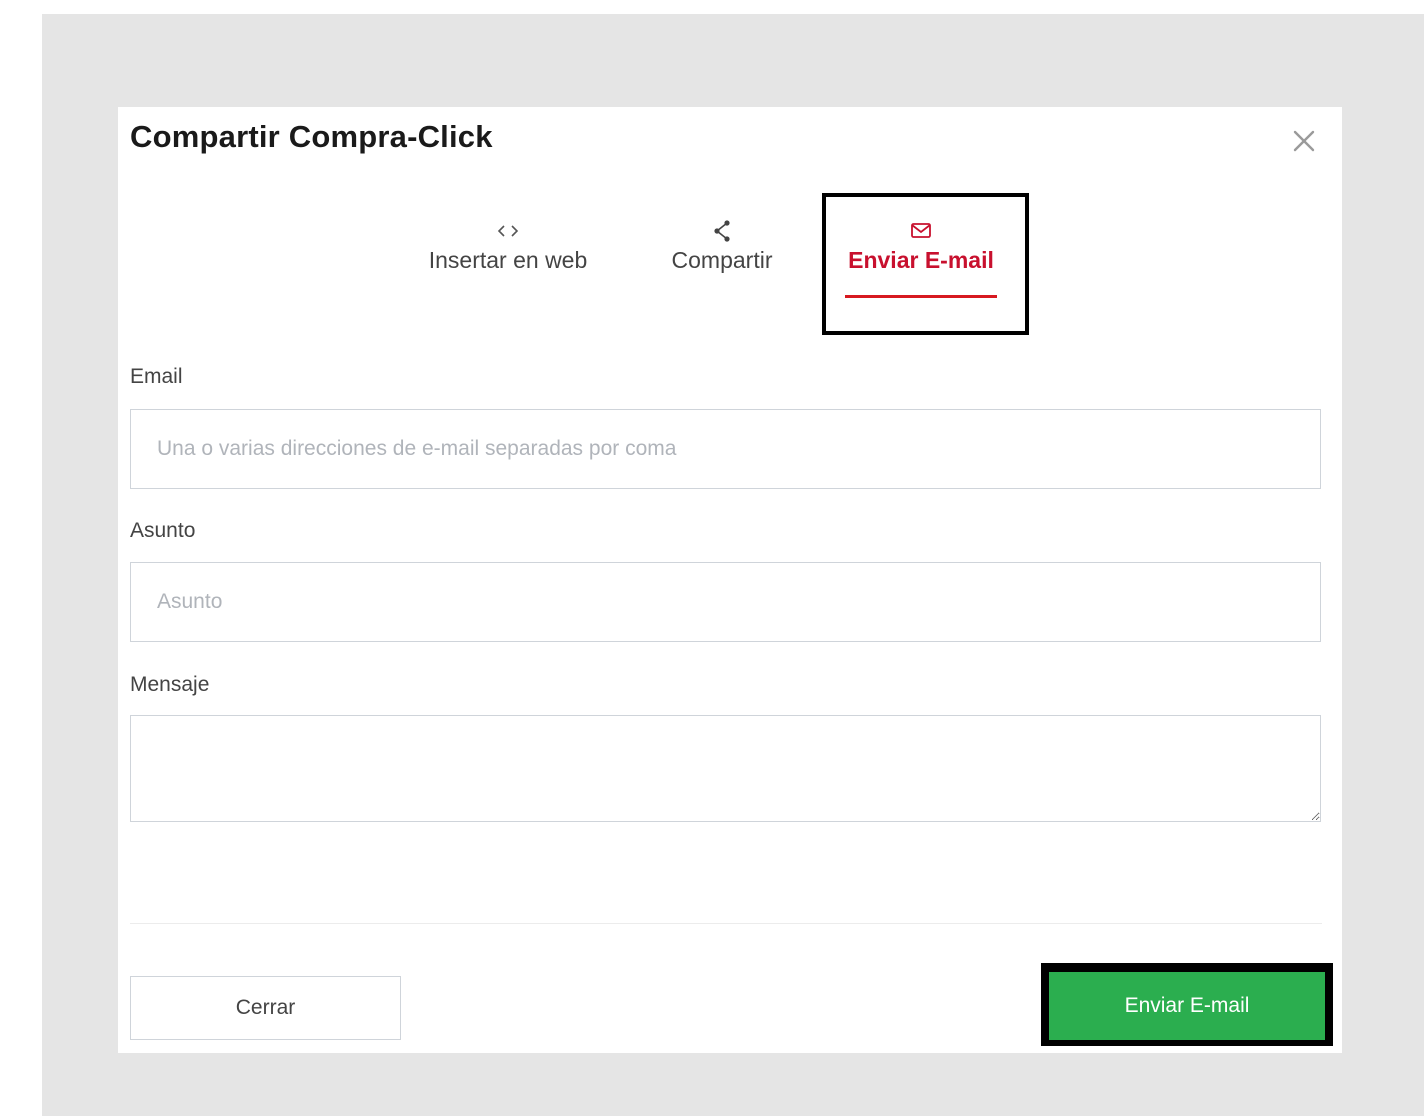 Image resolution: width=1424 pixels, height=1116 pixels. Describe the element at coordinates (722, 245) in the screenshot. I see `tab-compartir: Compartir` at that location.